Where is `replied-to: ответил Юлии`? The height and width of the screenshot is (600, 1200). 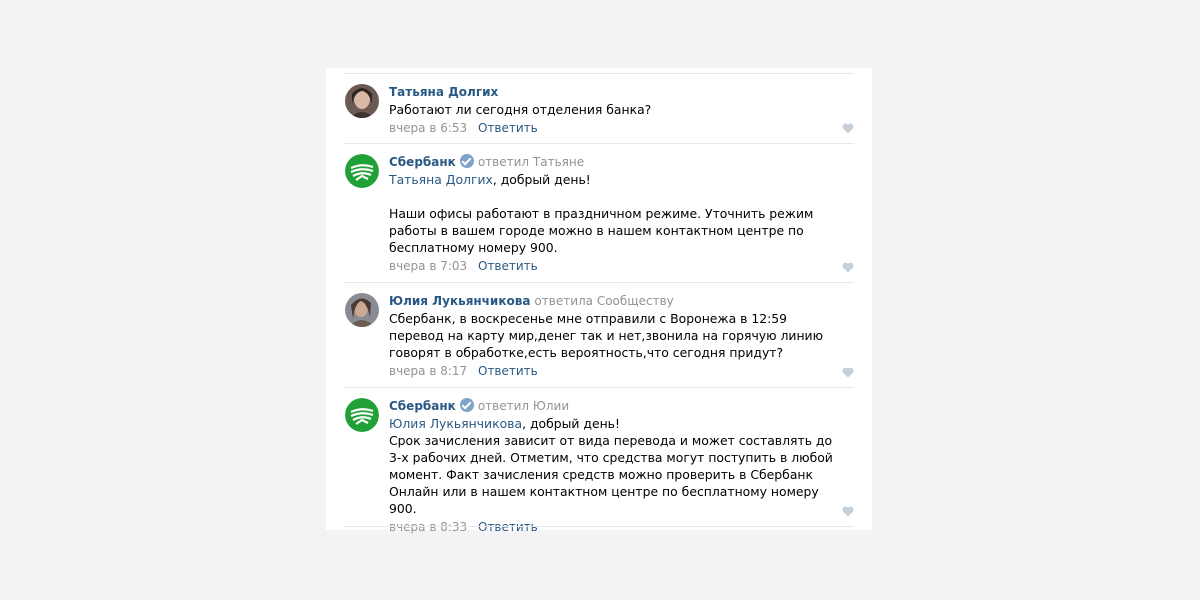
replied-to: ответил Юлии is located at coordinates (523, 406).